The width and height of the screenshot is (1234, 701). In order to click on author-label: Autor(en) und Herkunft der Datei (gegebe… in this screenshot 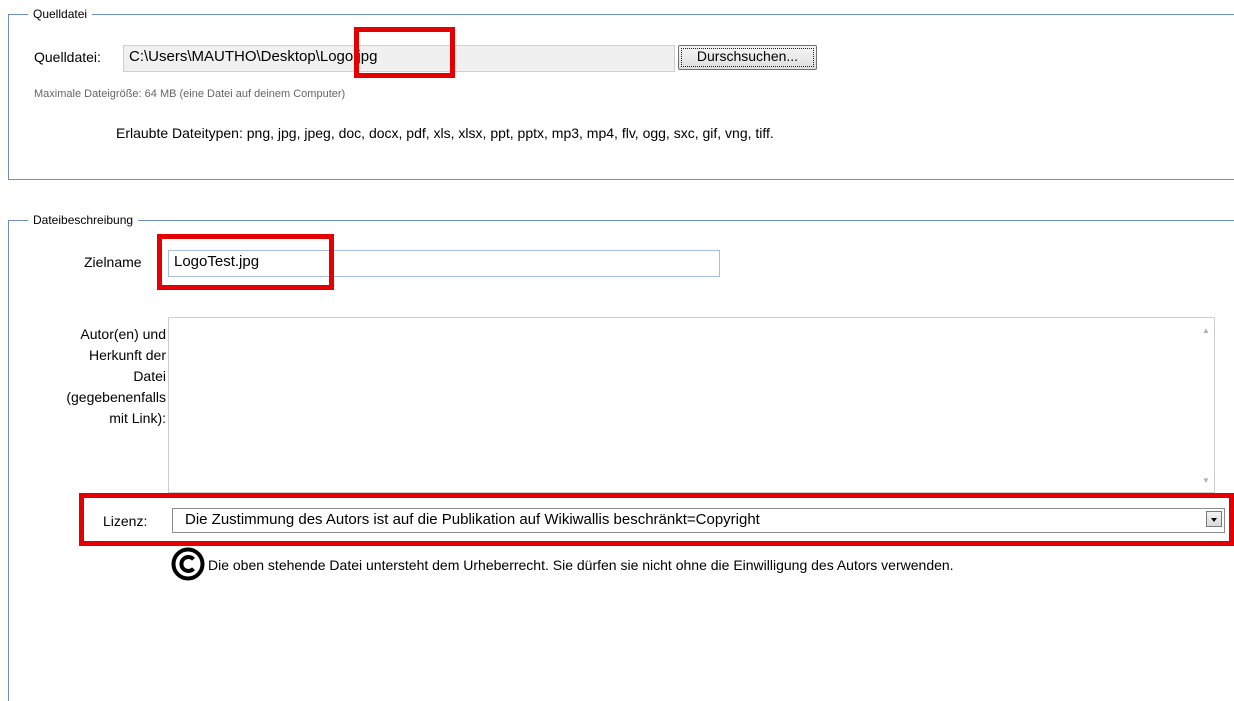, I will do `click(88, 376)`.